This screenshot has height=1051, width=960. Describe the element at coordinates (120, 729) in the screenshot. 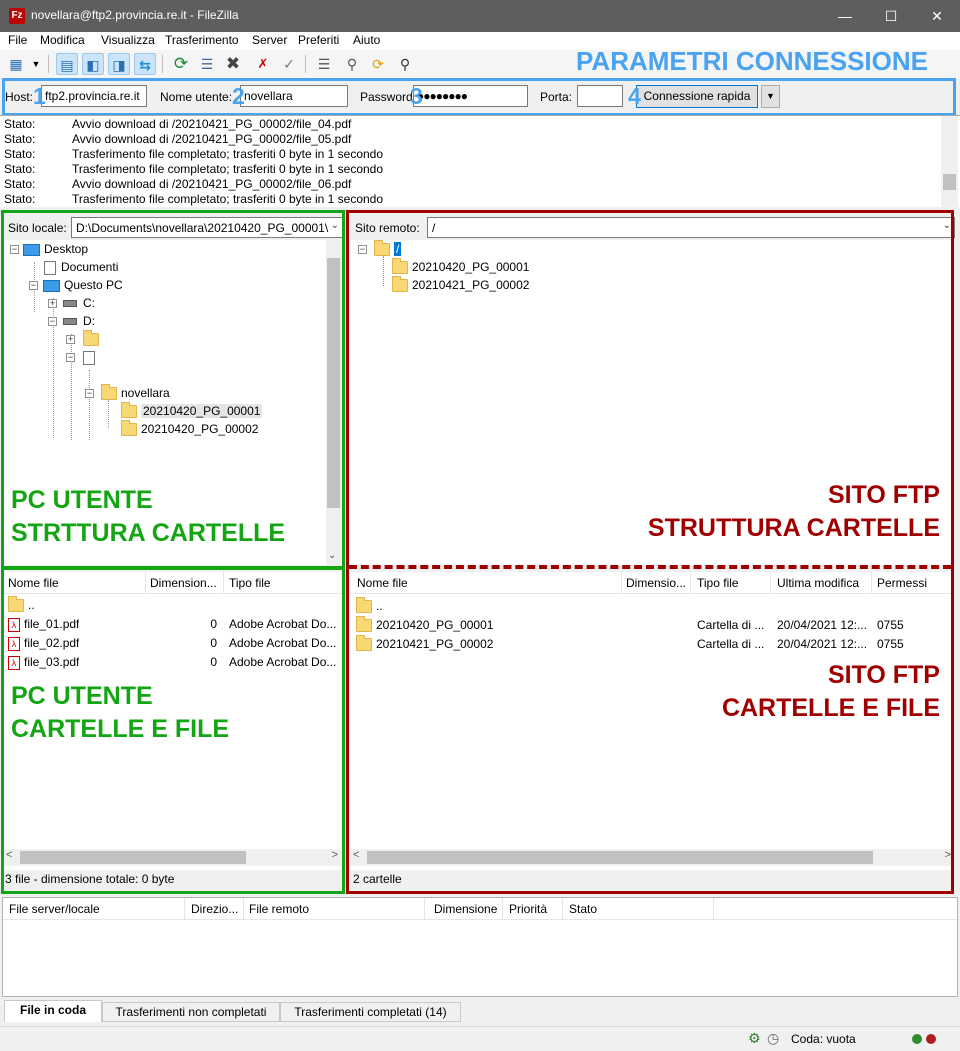

I see `annotation-local-files-2: CARTELLE E FILE` at that location.